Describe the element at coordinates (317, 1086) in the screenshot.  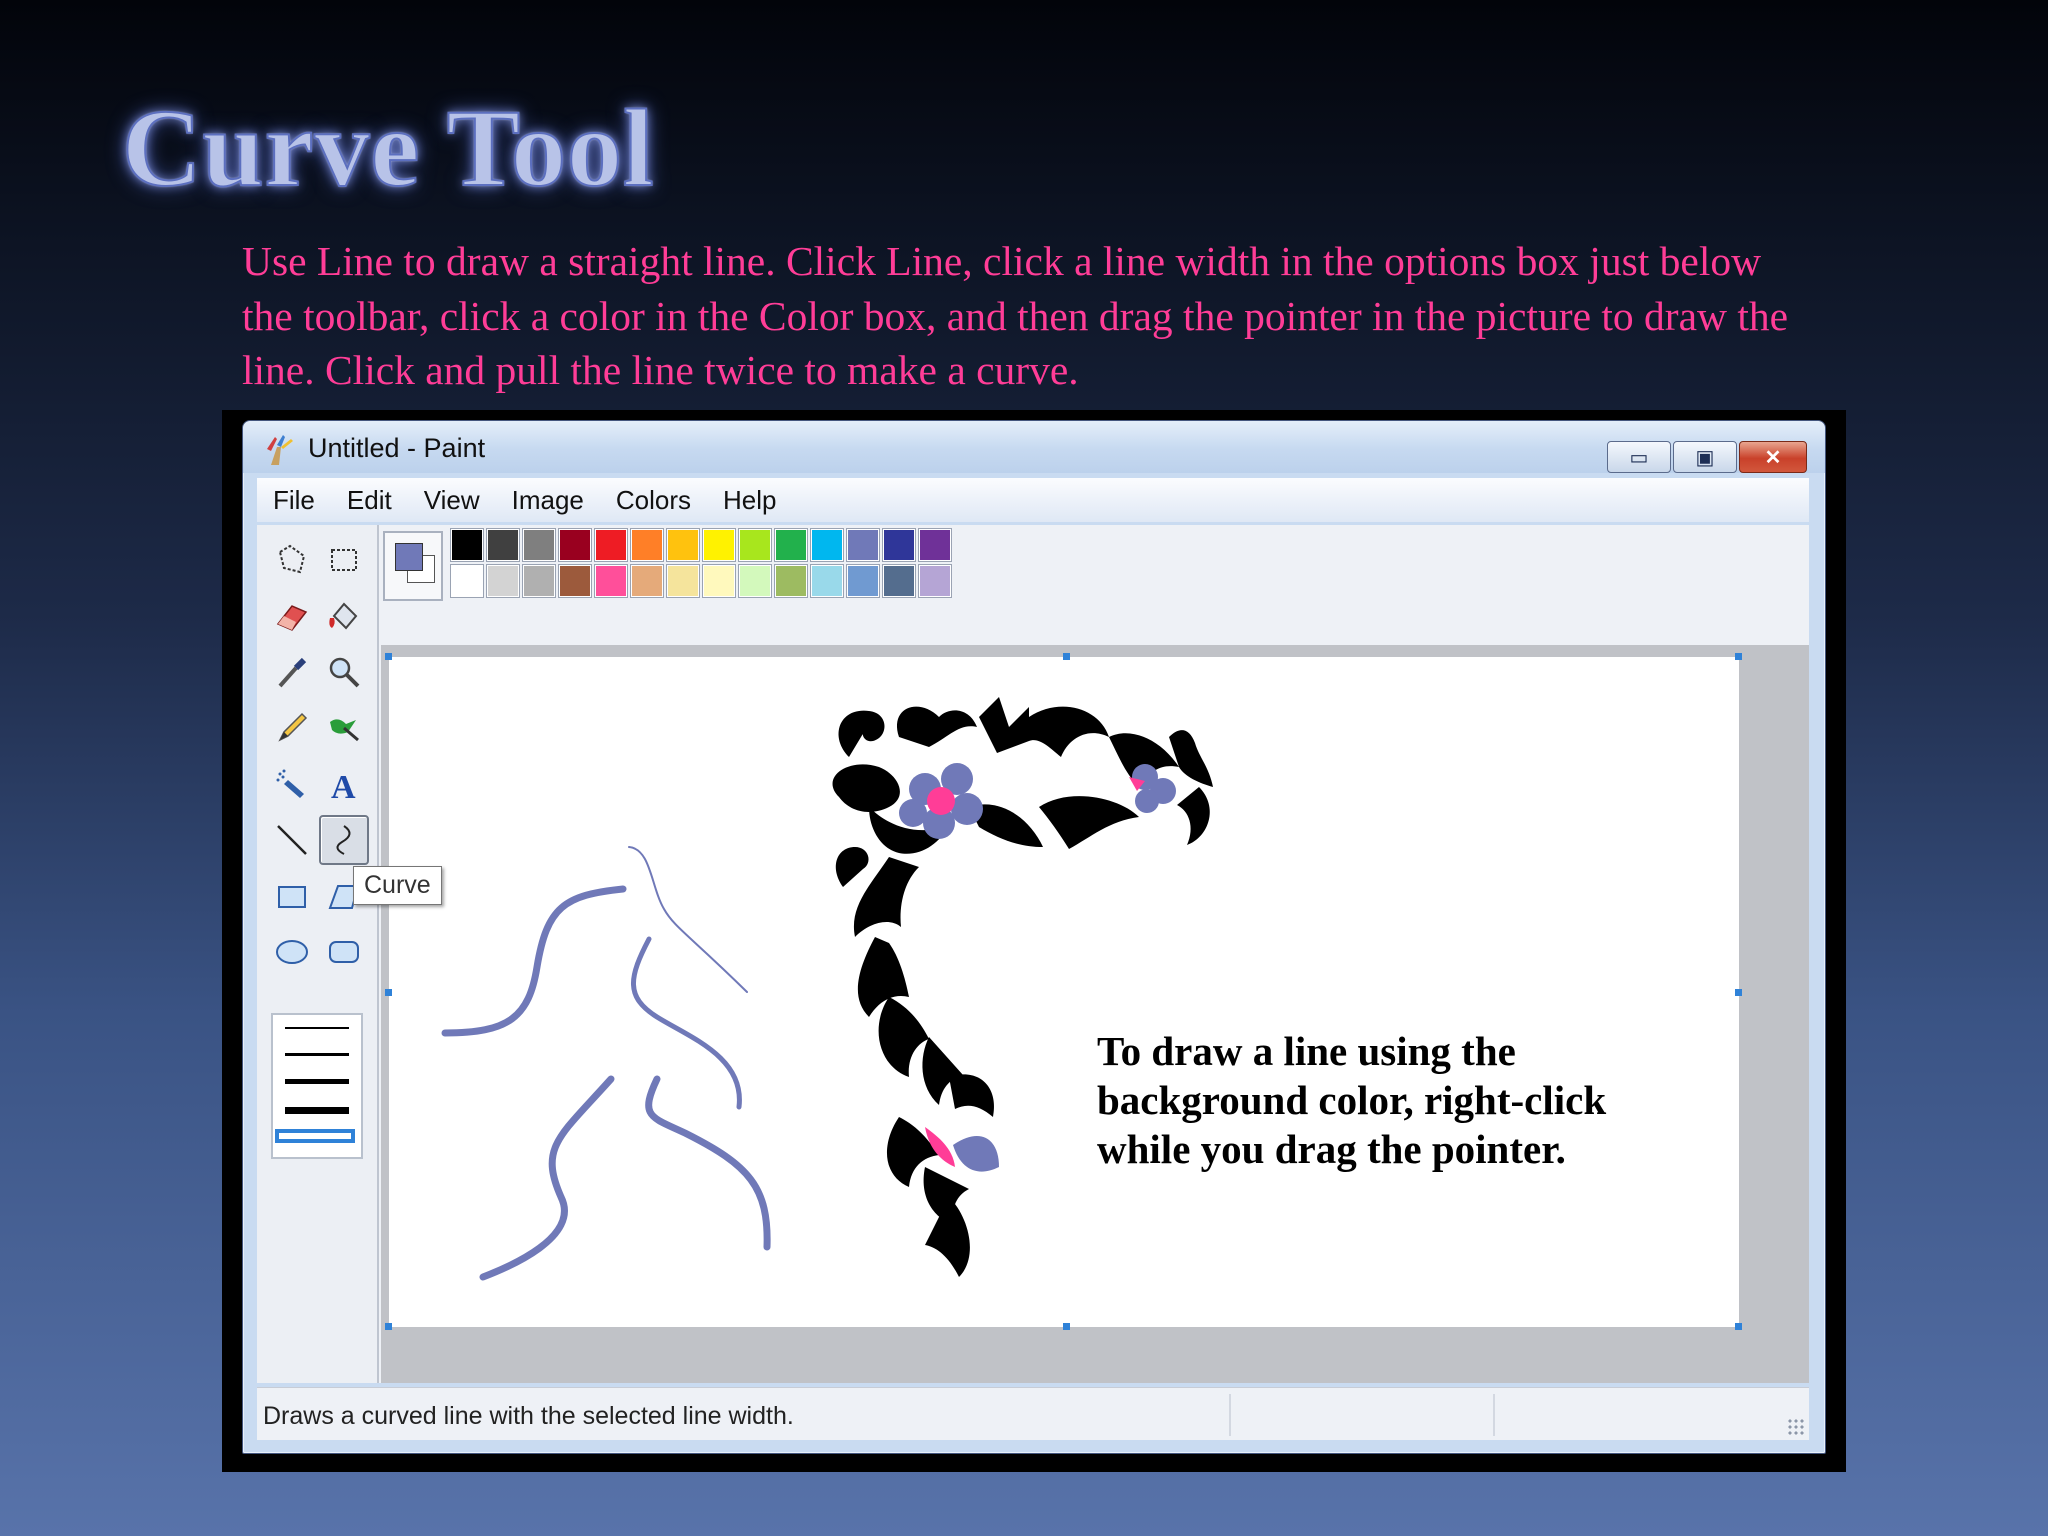
I see `line-width-options` at that location.